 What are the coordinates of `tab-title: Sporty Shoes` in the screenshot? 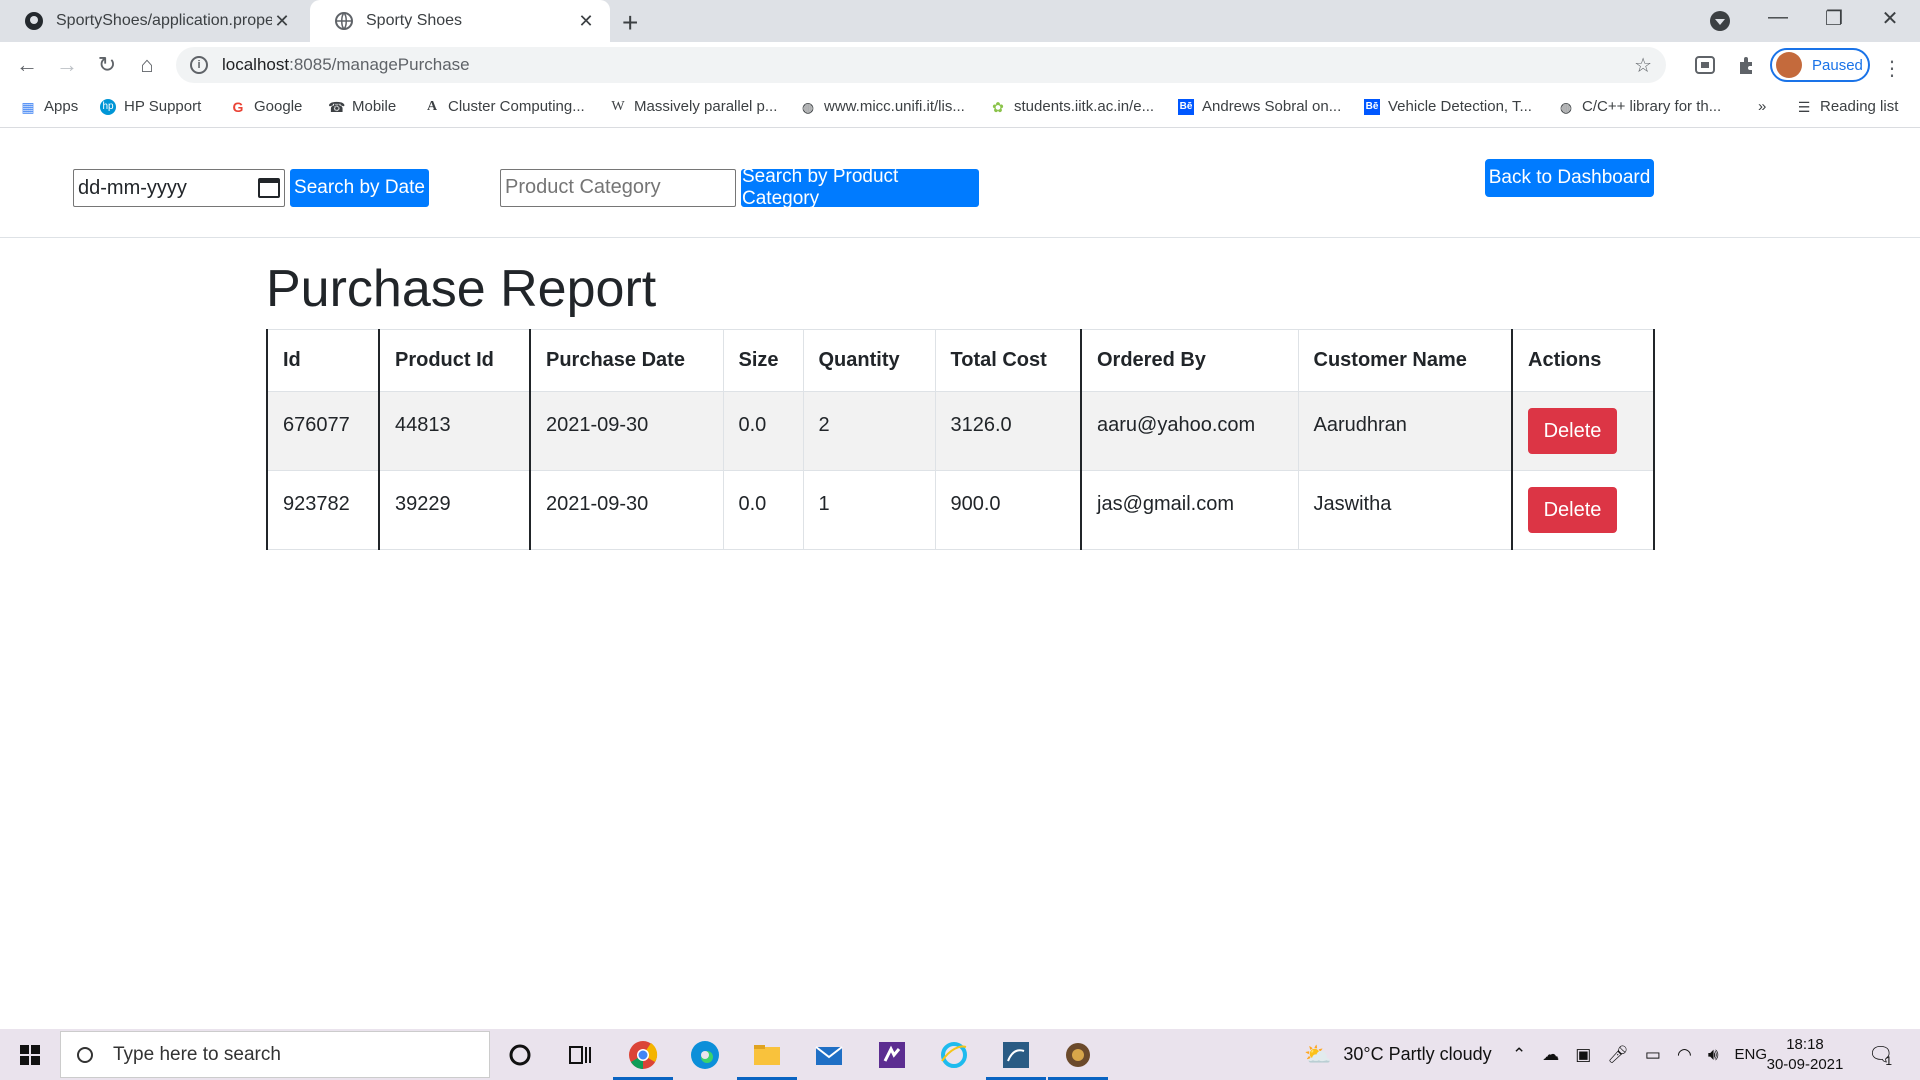 It's located at (414, 20).